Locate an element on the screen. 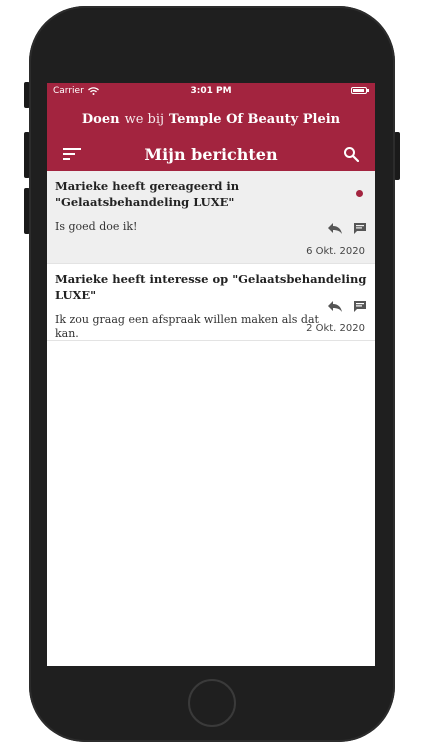  status-bar: Carrier 3:01 PM is located at coordinates (211, 91).